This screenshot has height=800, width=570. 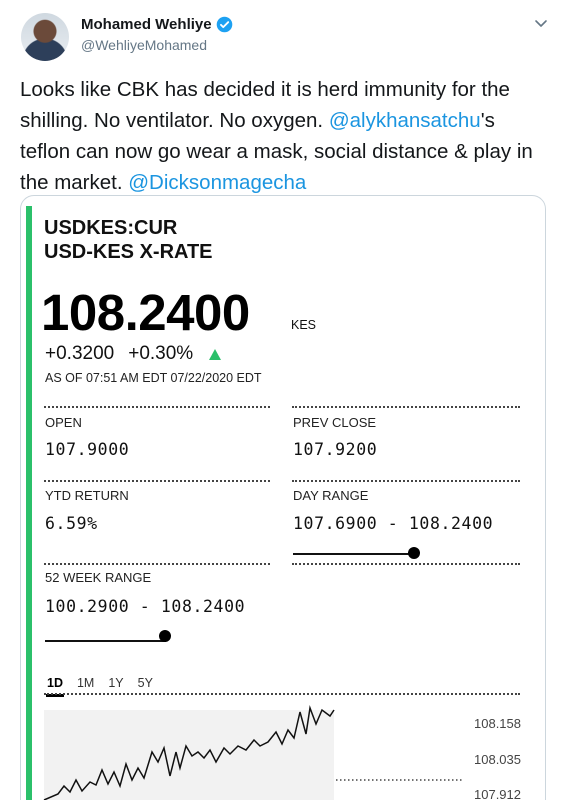 What do you see at coordinates (217, 182) in the screenshot?
I see `mention-link: @Dicksonmagecha` at bounding box center [217, 182].